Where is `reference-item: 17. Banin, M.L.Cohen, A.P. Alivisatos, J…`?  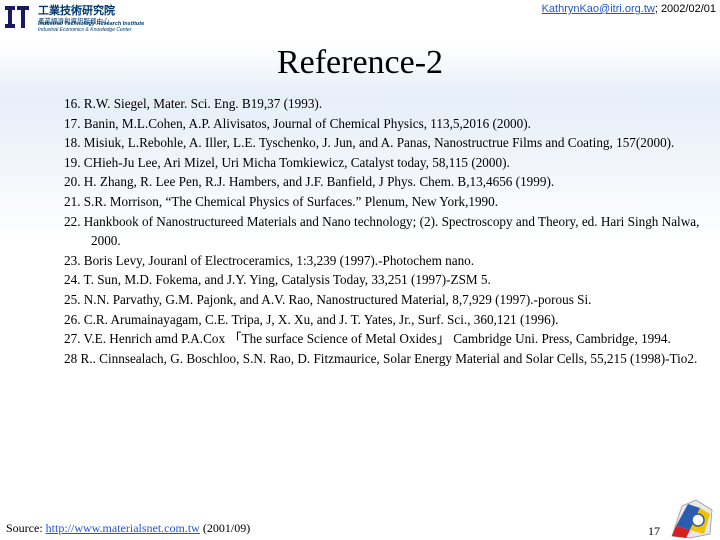 reference-item: 17. Banin, M.L.Cohen, A.P. Alivisatos, J… is located at coordinates (297, 123).